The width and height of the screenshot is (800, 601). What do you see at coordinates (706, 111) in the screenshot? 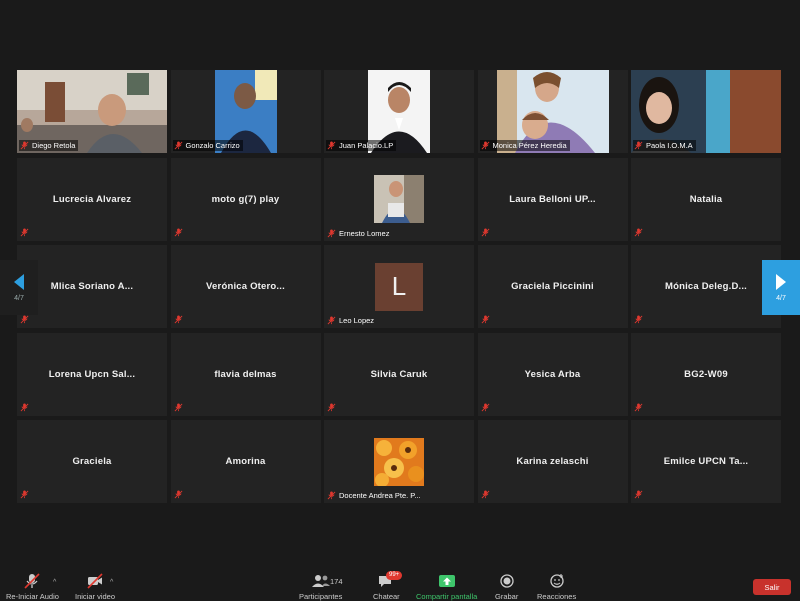
I see `participant-tile: Paola I.O.M.A` at bounding box center [706, 111].